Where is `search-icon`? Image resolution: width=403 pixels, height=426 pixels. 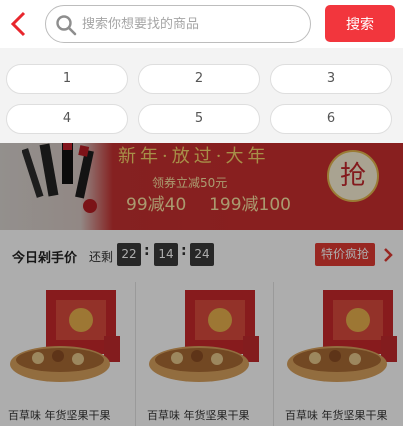 search-icon is located at coordinates (66, 25).